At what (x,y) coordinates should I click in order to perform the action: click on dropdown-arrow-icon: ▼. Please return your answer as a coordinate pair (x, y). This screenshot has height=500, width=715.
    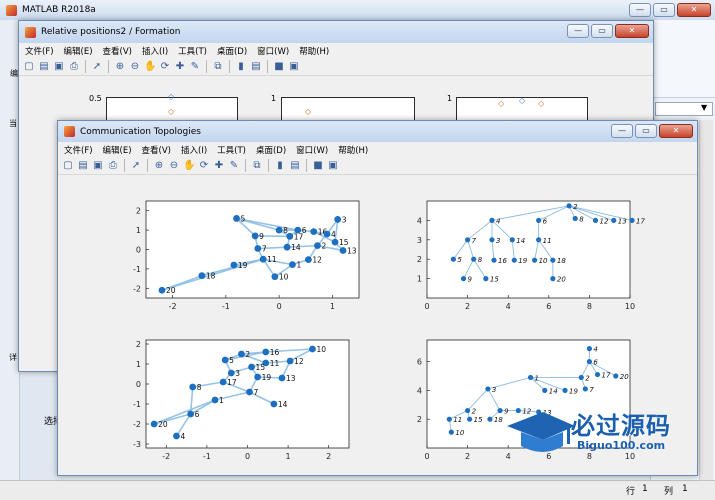
    Looking at the image, I should click on (704, 107).